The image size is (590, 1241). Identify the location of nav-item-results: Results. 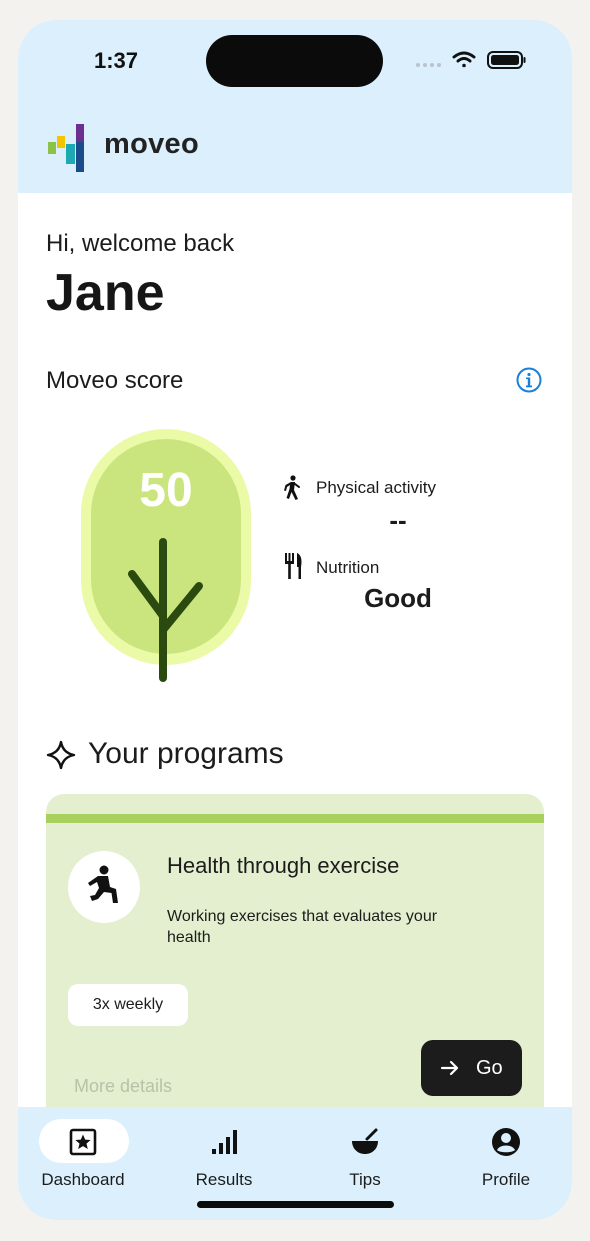
(224, 1157).